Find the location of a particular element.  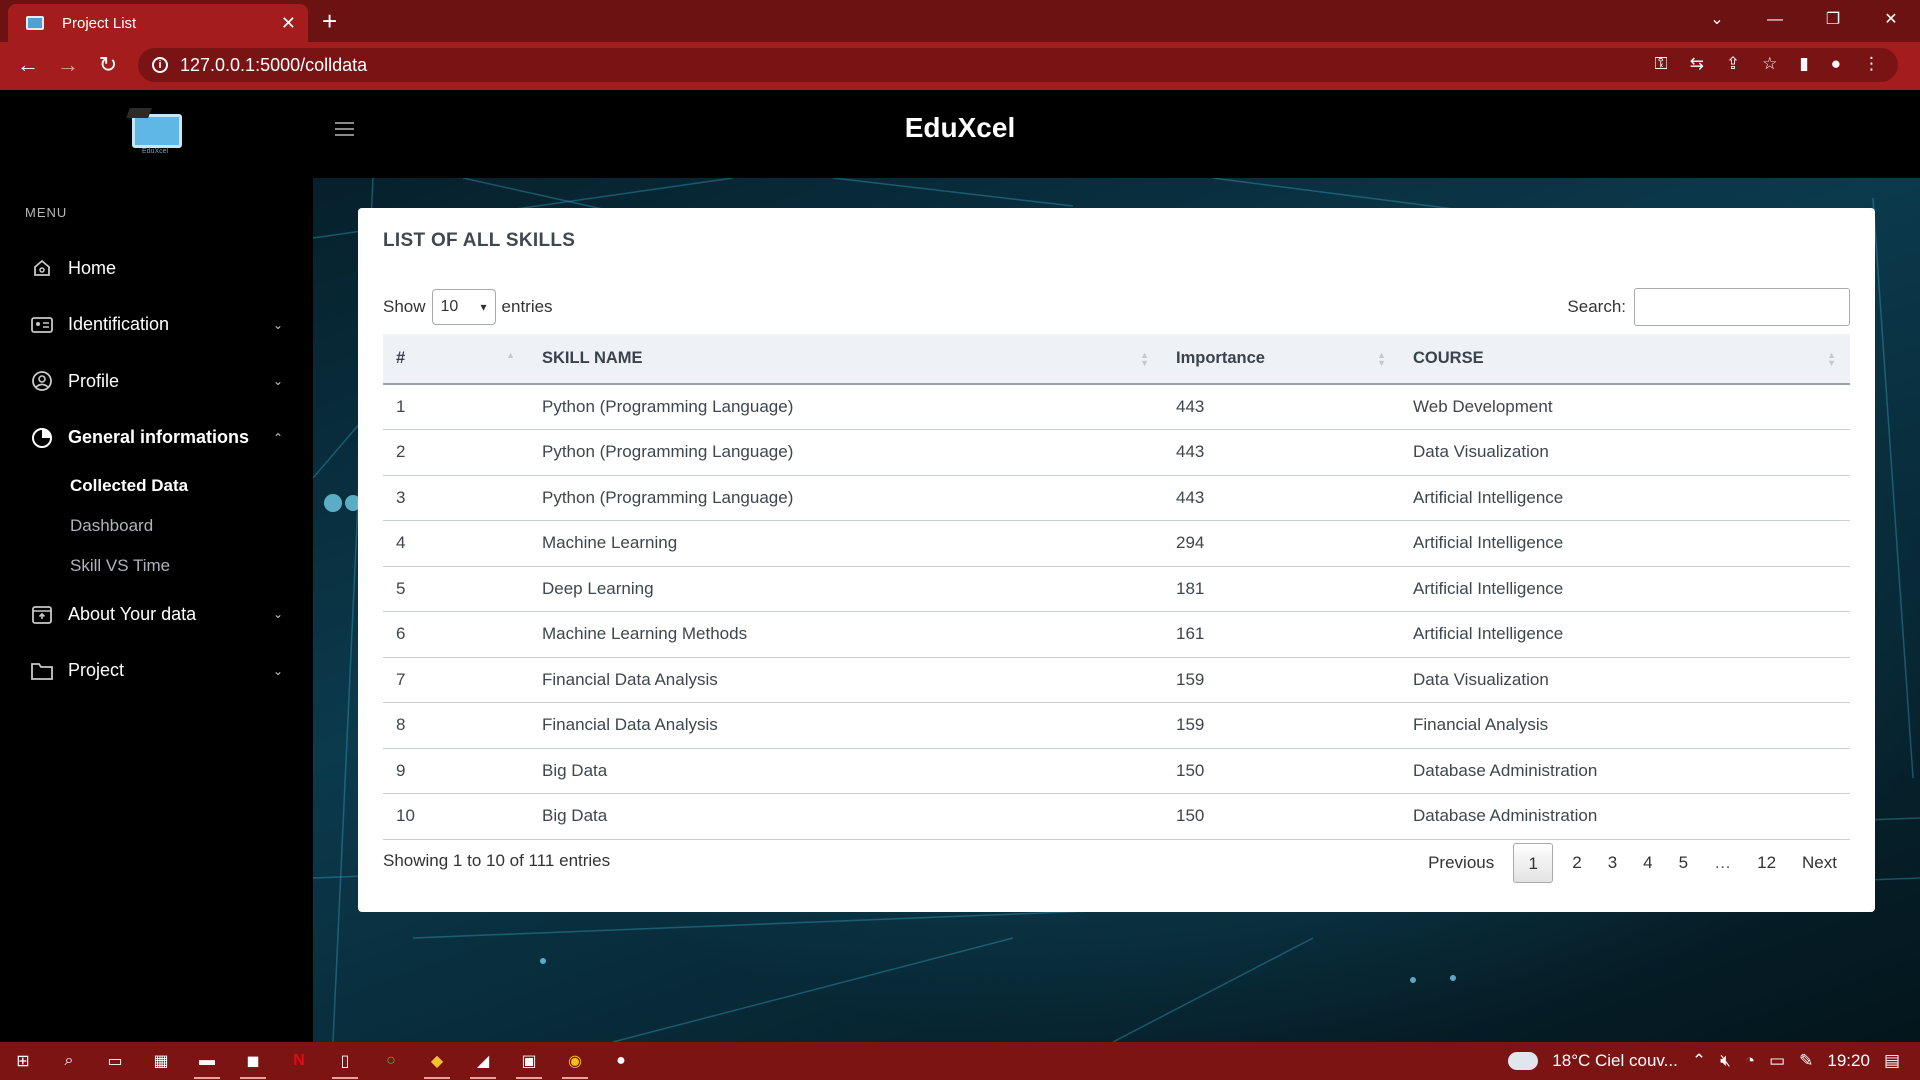

minimize-button: — is located at coordinates (1775, 21).